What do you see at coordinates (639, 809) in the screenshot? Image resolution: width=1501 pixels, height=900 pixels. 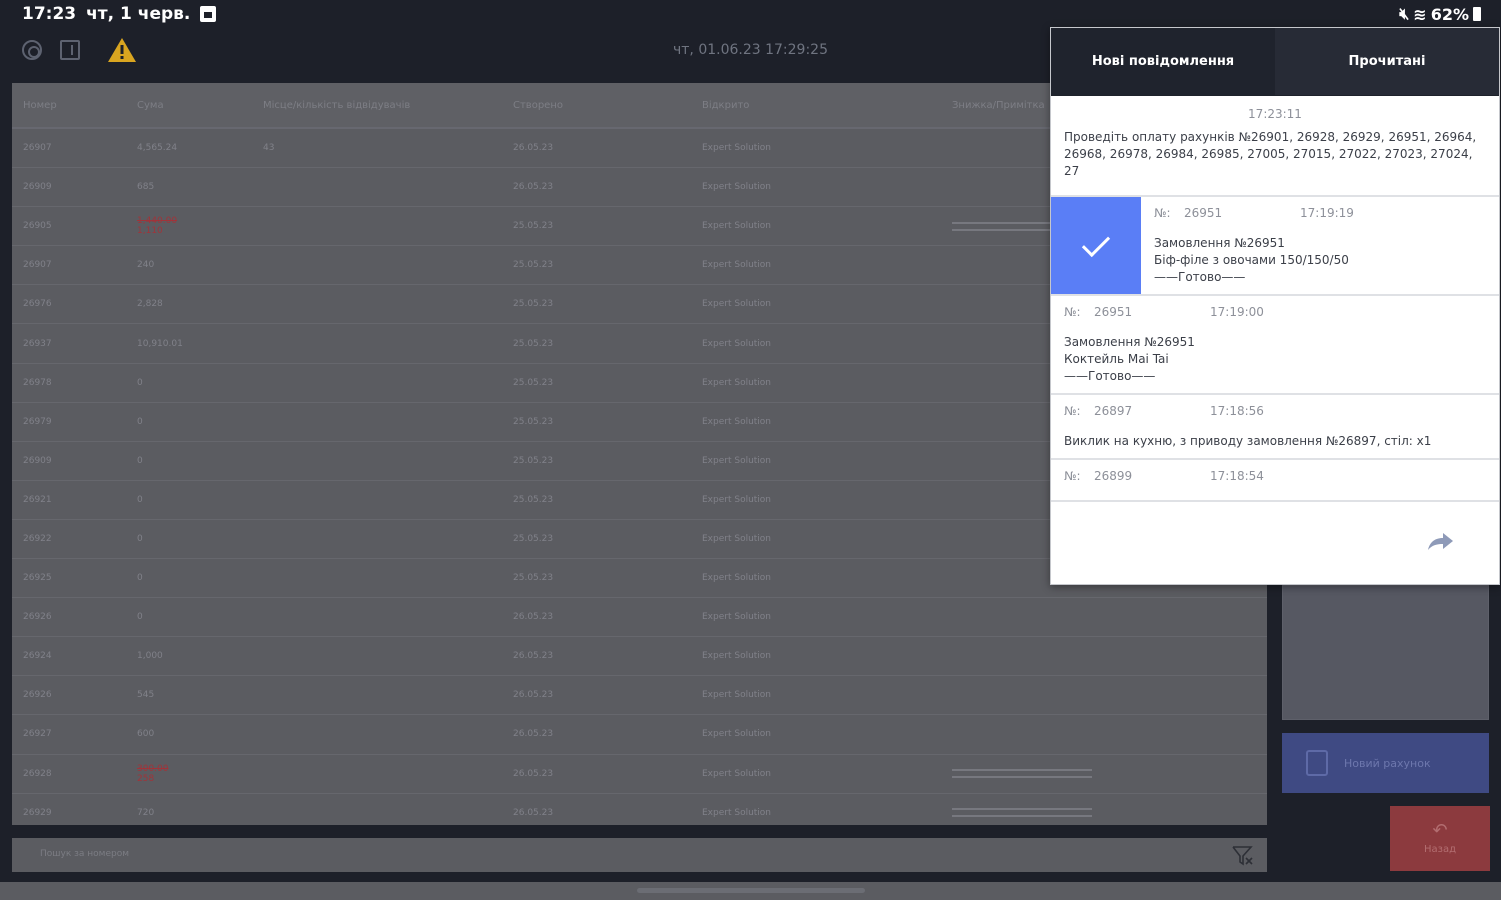 I see `table-row: 26929 720 26.05.23 Expert Solution` at bounding box center [639, 809].